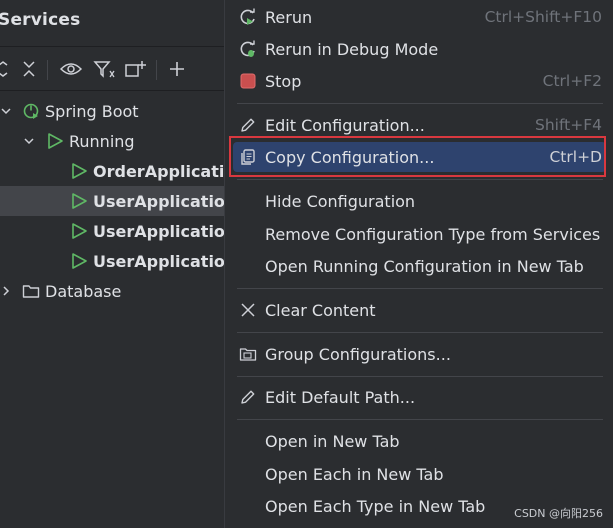 The width and height of the screenshot is (613, 528). I want to click on tree-item-order-application: OrderApplication, so click(123, 171).